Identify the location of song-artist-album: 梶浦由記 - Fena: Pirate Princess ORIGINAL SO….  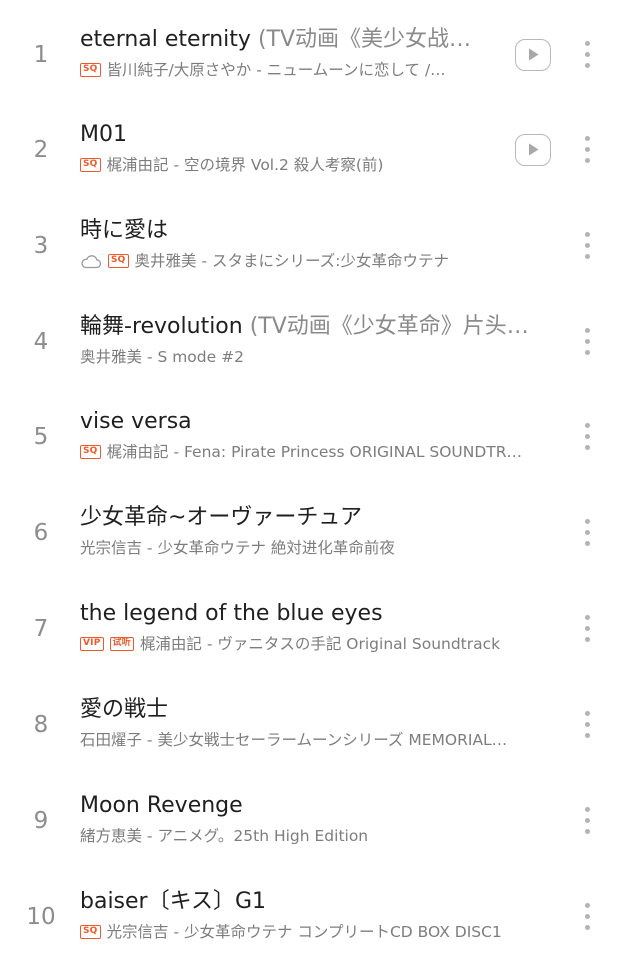
(314, 452).